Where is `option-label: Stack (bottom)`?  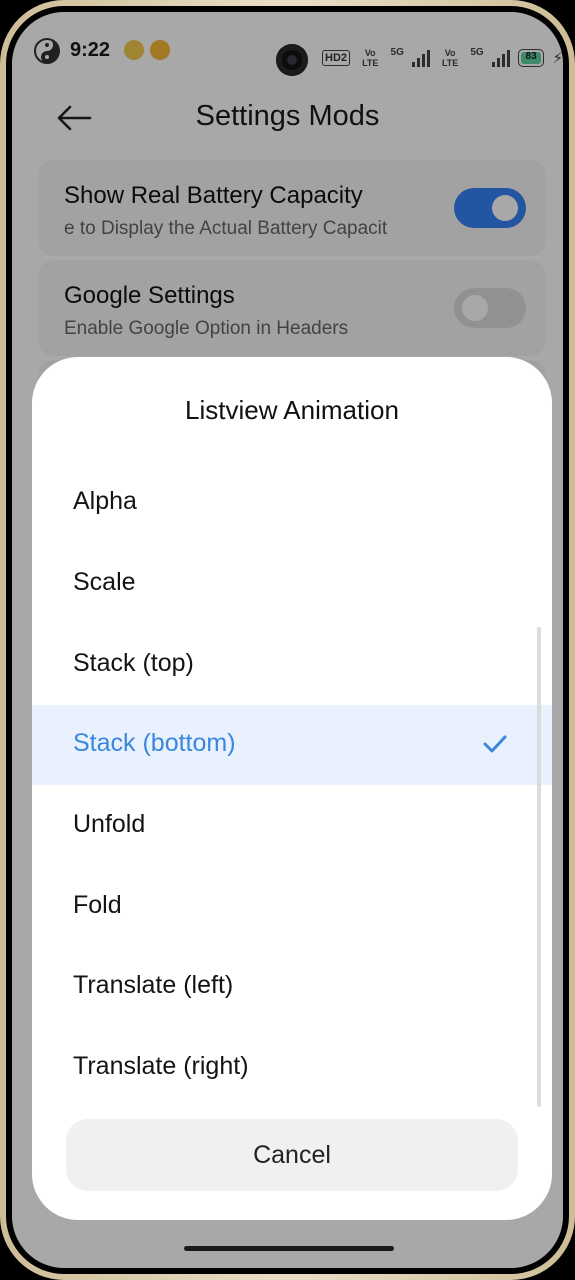 option-label: Stack (bottom) is located at coordinates (154, 743).